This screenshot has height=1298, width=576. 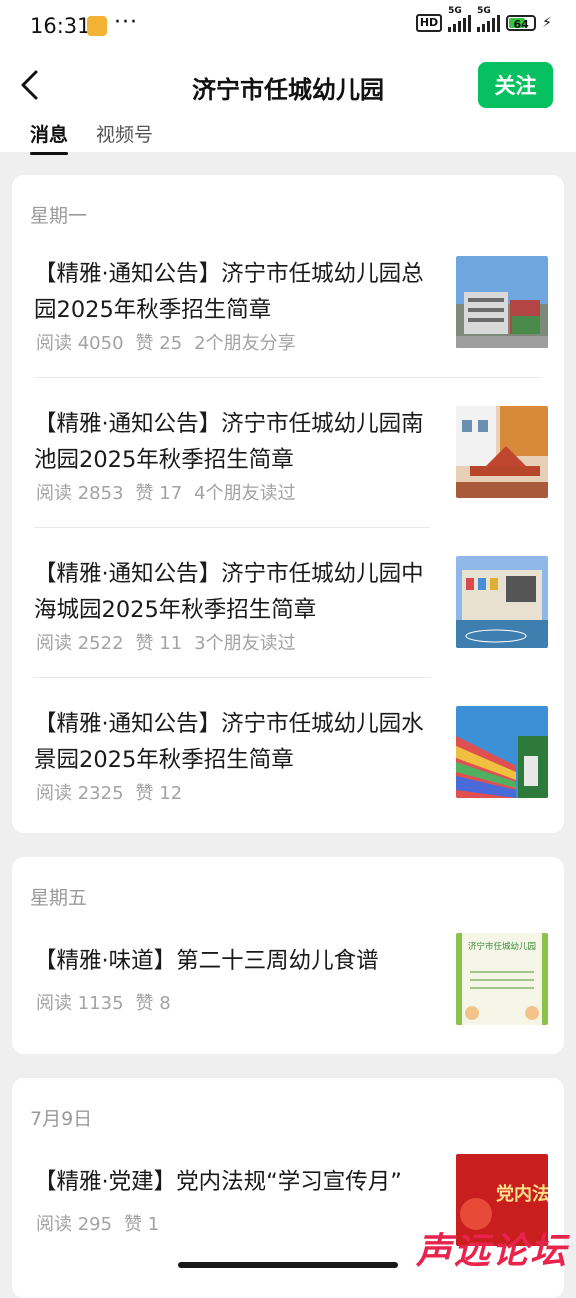 I want to click on friend-activity: 4个朋友读过, so click(x=245, y=493).